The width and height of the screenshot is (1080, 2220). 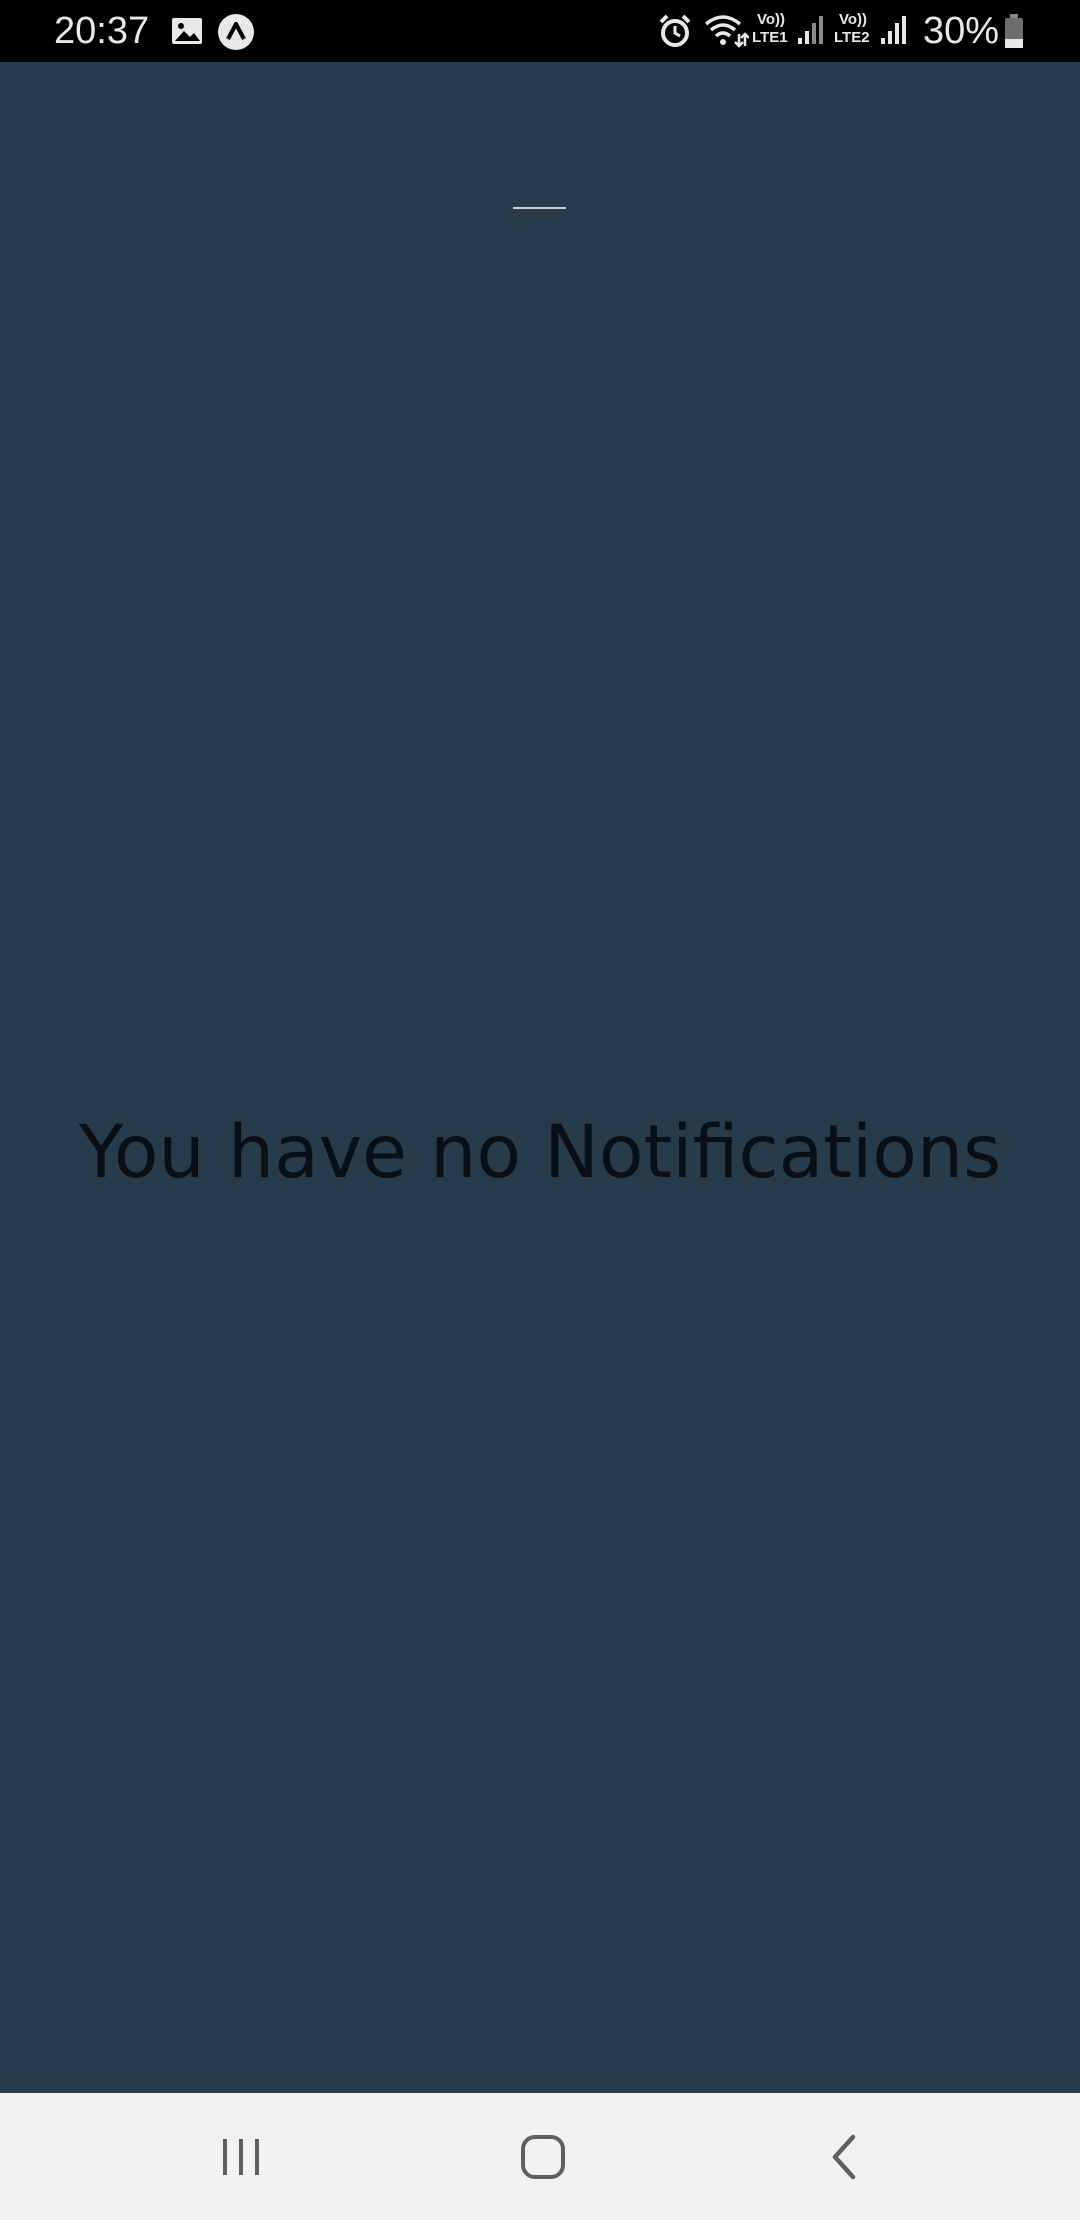 I want to click on recent-apps-icon, so click(x=241, y=2156).